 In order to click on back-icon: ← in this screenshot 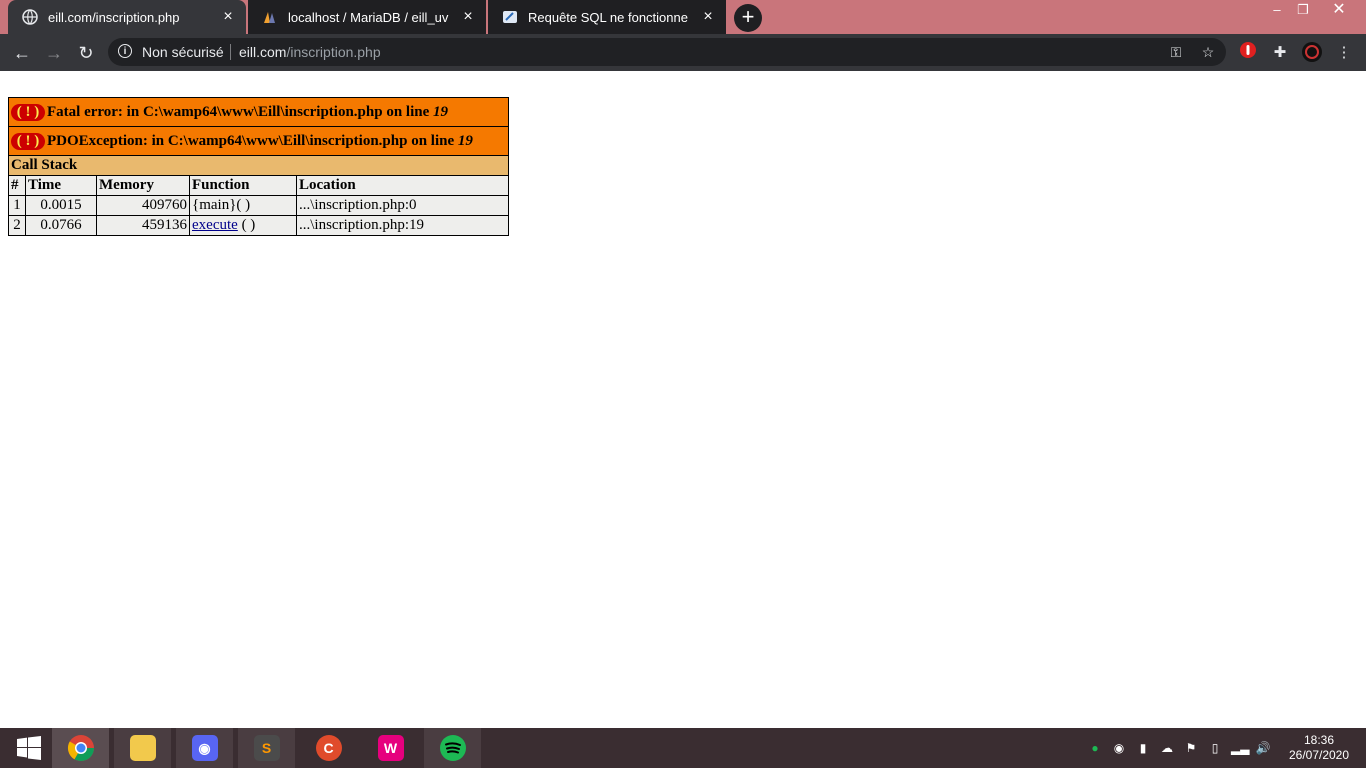, I will do `click(22, 53)`.